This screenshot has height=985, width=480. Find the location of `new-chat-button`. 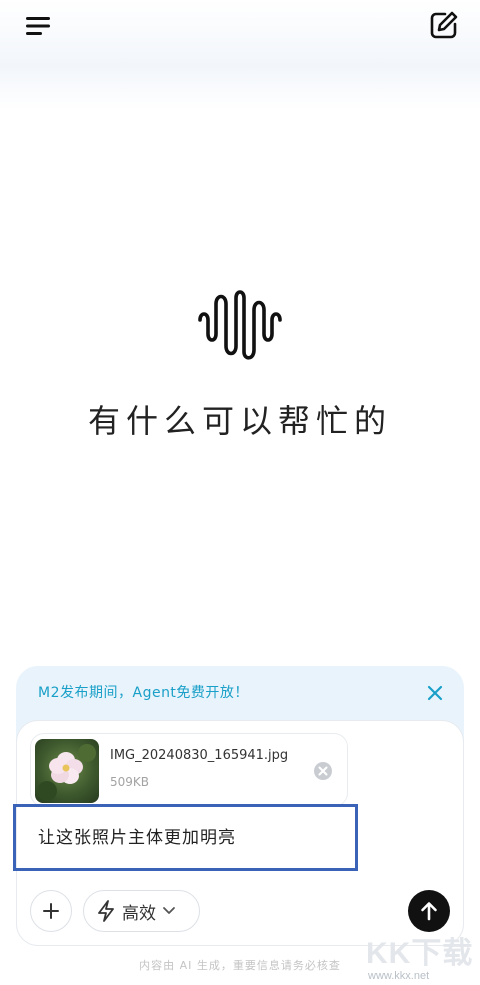

new-chat-button is located at coordinates (444, 25).